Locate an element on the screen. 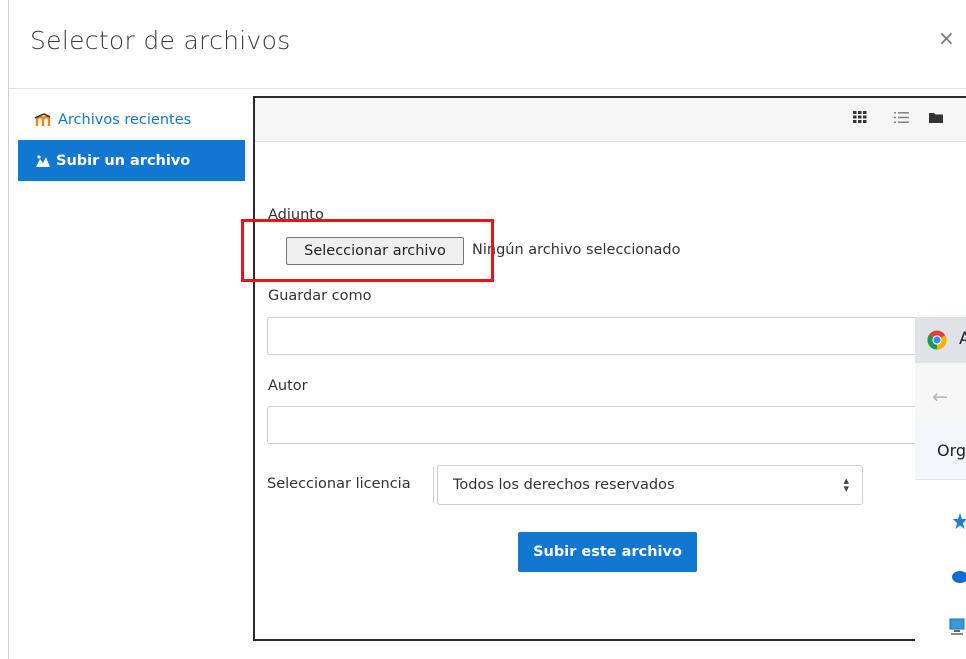 Image resolution: width=966 pixels, height=659 pixels. list-view-icon is located at coordinates (901, 117).